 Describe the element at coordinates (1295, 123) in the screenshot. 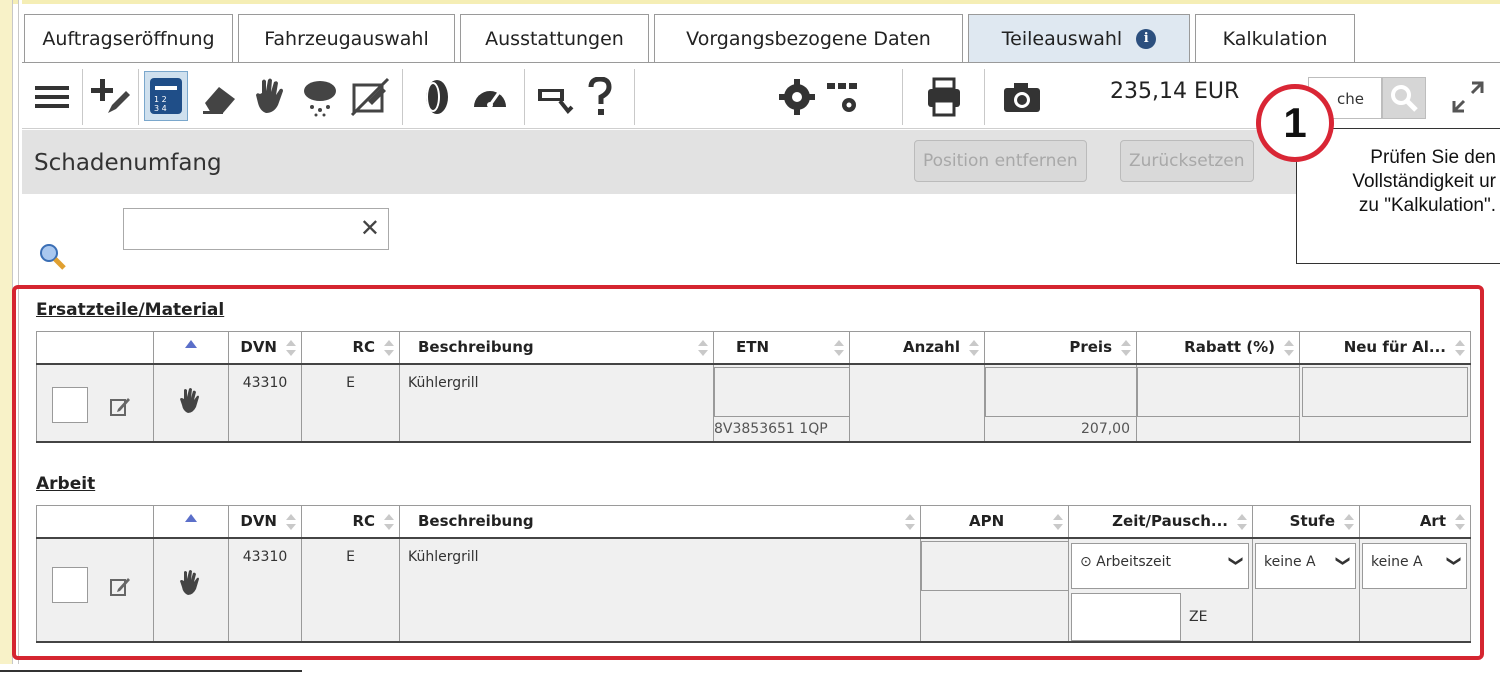

I see `step-badge: 1` at that location.